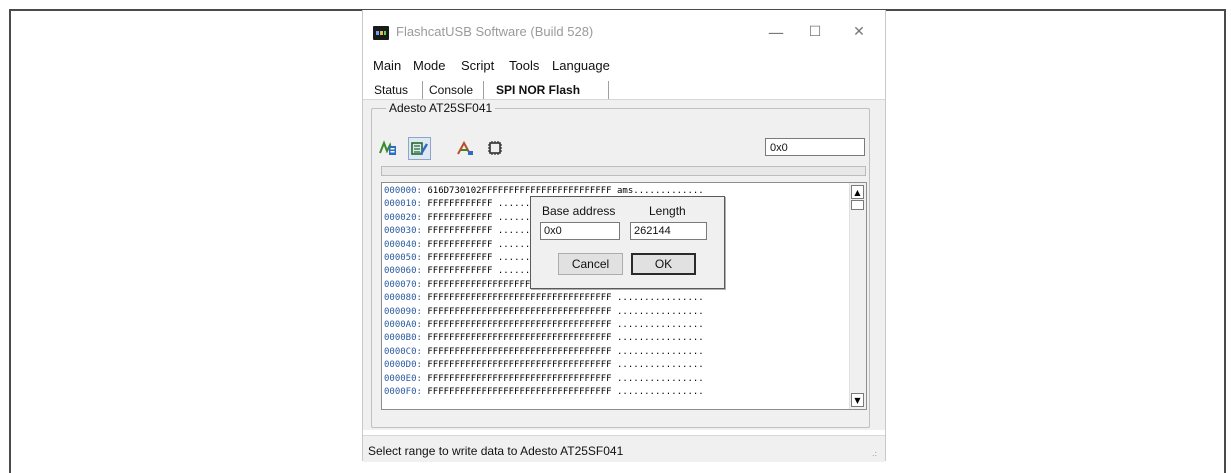 Image resolution: width=1231 pixels, height=473 pixels. I want to click on hex-row-address: 0000E0:, so click(403, 378).